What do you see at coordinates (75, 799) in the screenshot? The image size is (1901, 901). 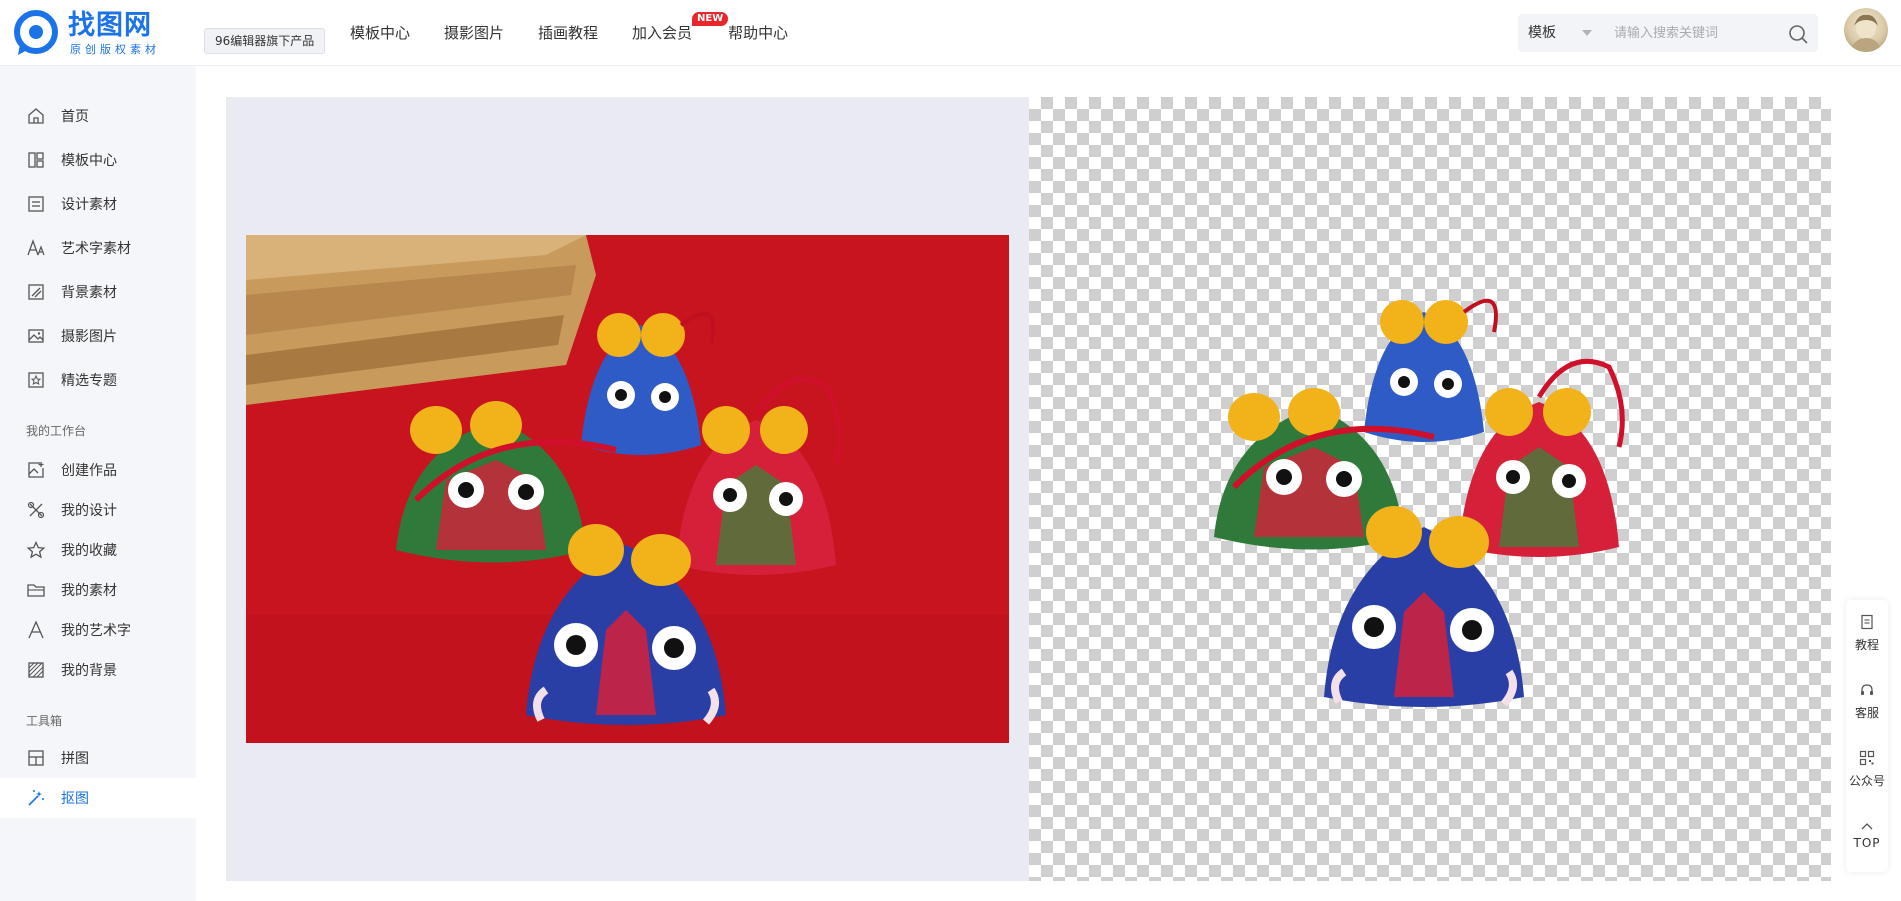 I see `sidebar-item-label: 抠图` at bounding box center [75, 799].